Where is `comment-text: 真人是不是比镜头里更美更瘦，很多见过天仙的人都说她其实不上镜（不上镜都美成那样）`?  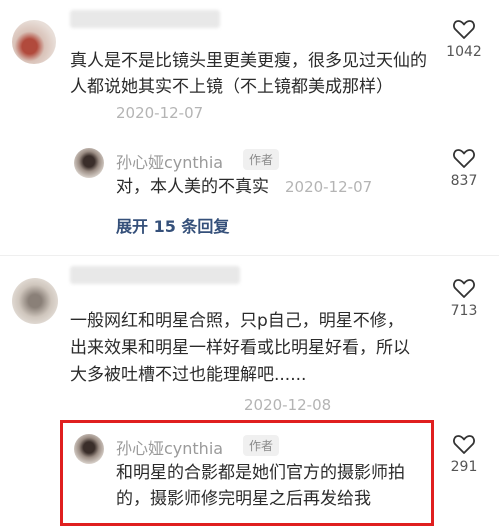
comment-text: 真人是不是比镜头里更美更瘦，很多见过天仙的人都说她其实不上镜（不上镜都美成那样） is located at coordinates (248, 74).